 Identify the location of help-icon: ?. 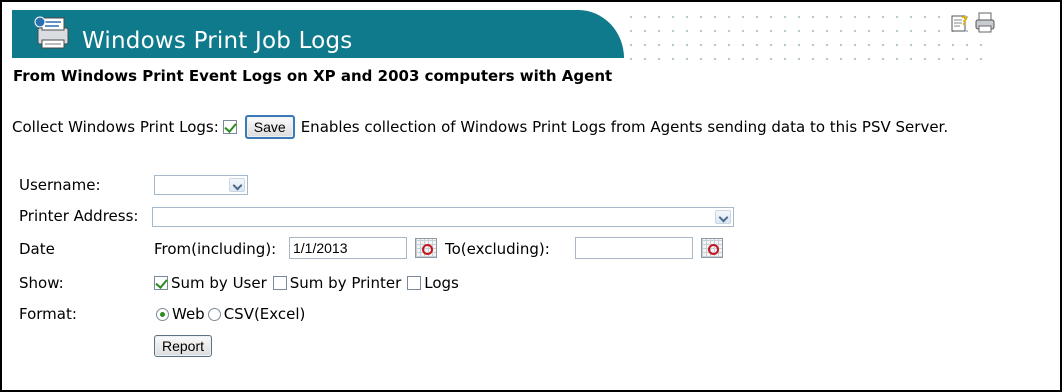
(961, 23).